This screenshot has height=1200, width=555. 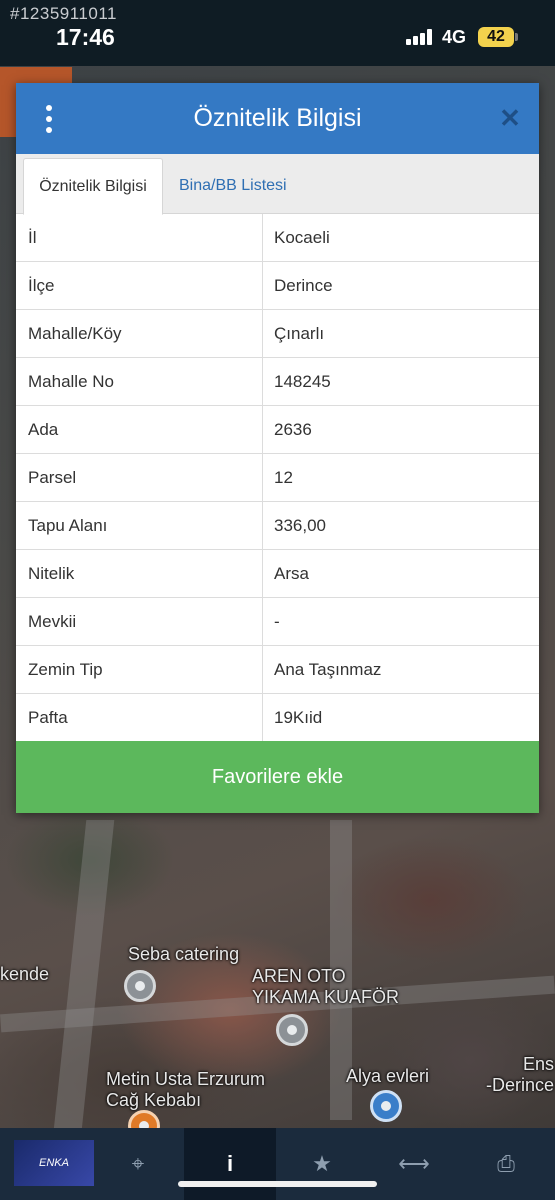 What do you see at coordinates (506, 1164) in the screenshot?
I see `print-icon: ⎙` at bounding box center [506, 1164].